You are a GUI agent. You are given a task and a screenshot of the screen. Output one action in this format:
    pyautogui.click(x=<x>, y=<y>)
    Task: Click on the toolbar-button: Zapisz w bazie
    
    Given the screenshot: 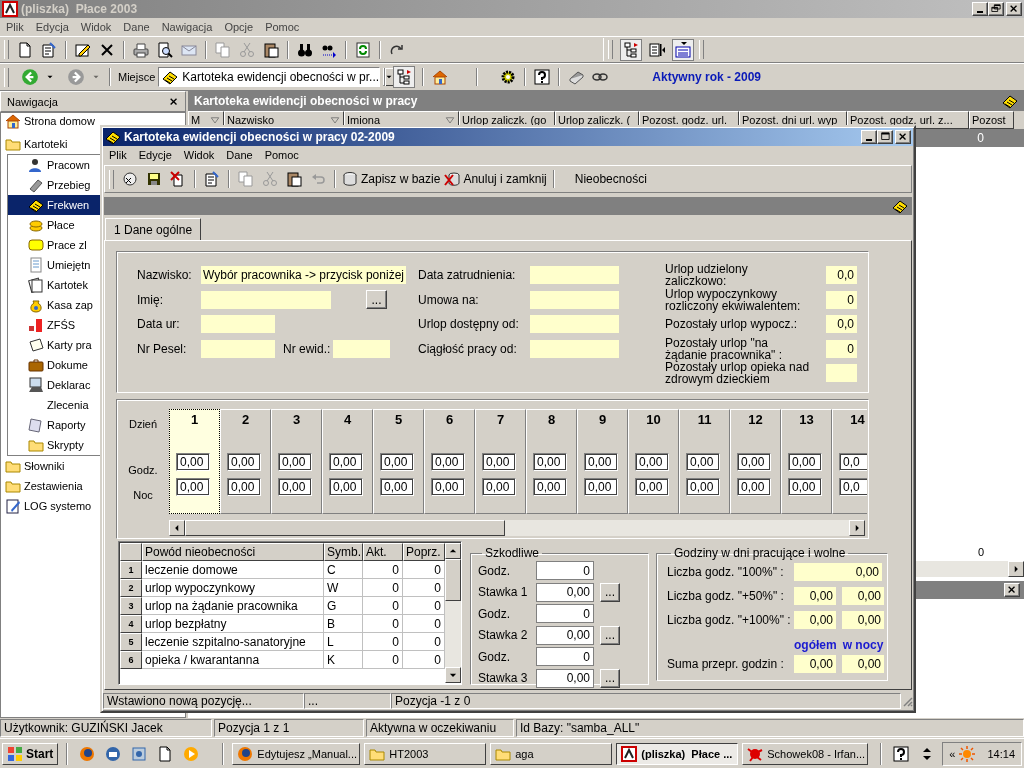 What is the action you would take?
    pyautogui.click(x=391, y=179)
    